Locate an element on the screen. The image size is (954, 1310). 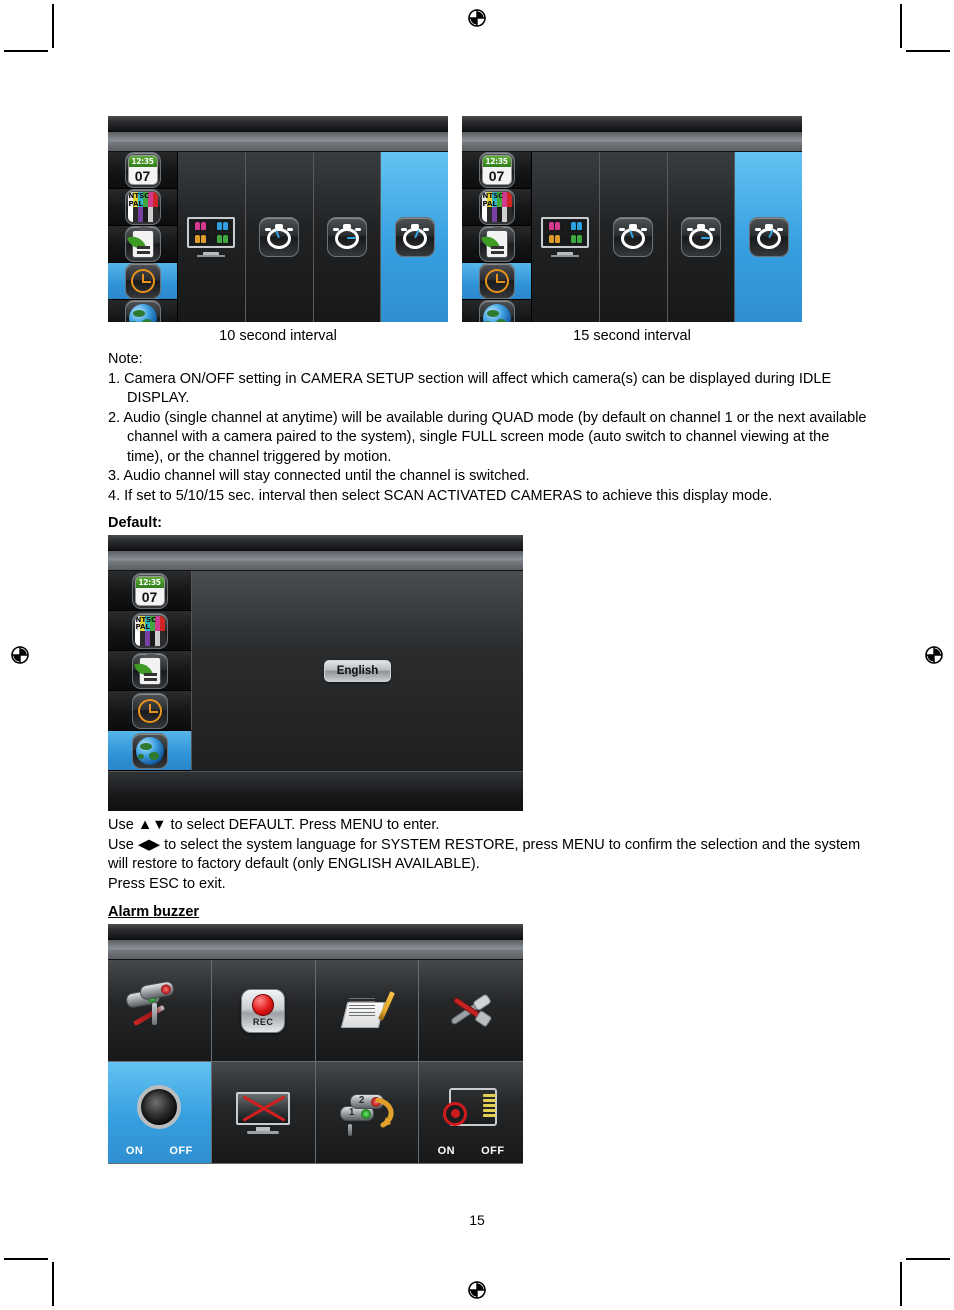
crop-mark-bottom-left-horizontal is located at coordinates (26, 1259).